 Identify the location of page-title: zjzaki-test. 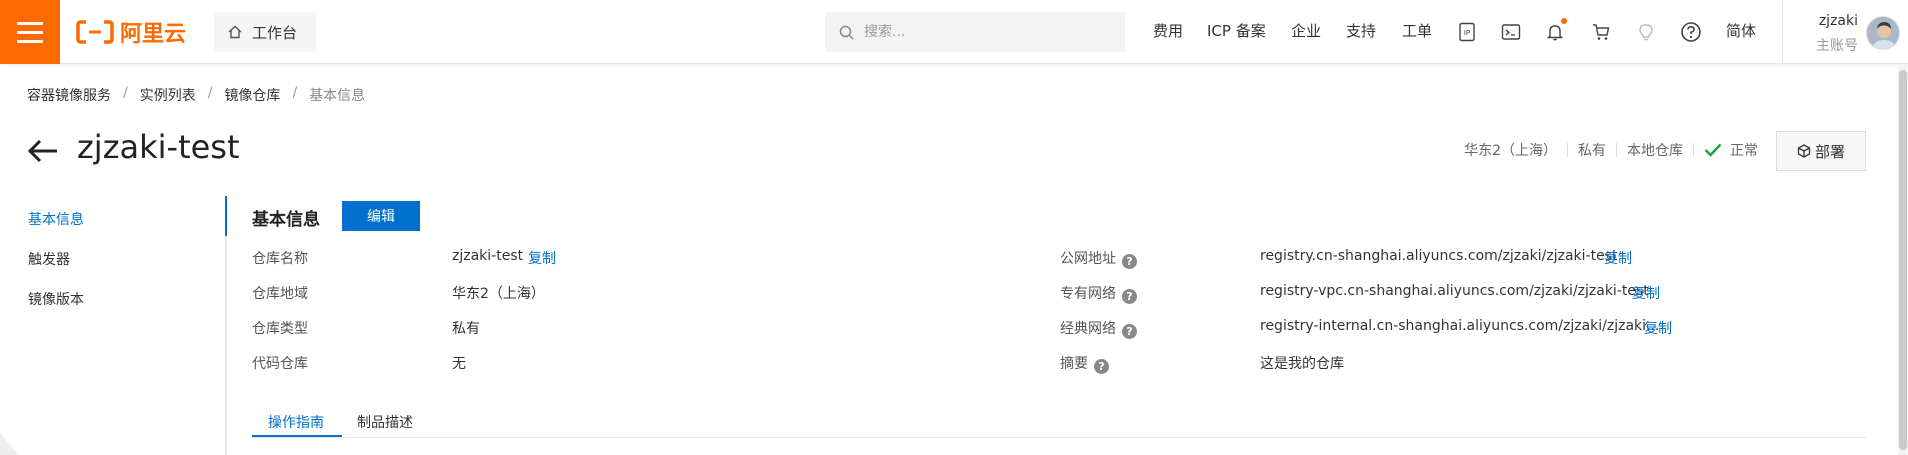
(158, 147).